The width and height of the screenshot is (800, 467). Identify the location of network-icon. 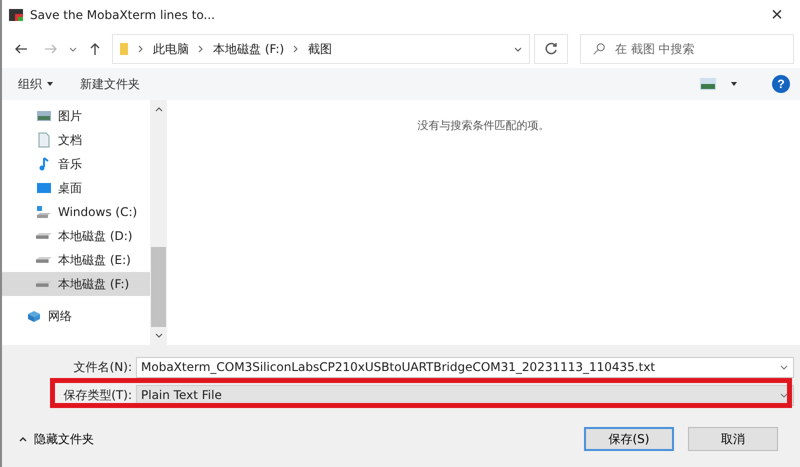
(34, 316).